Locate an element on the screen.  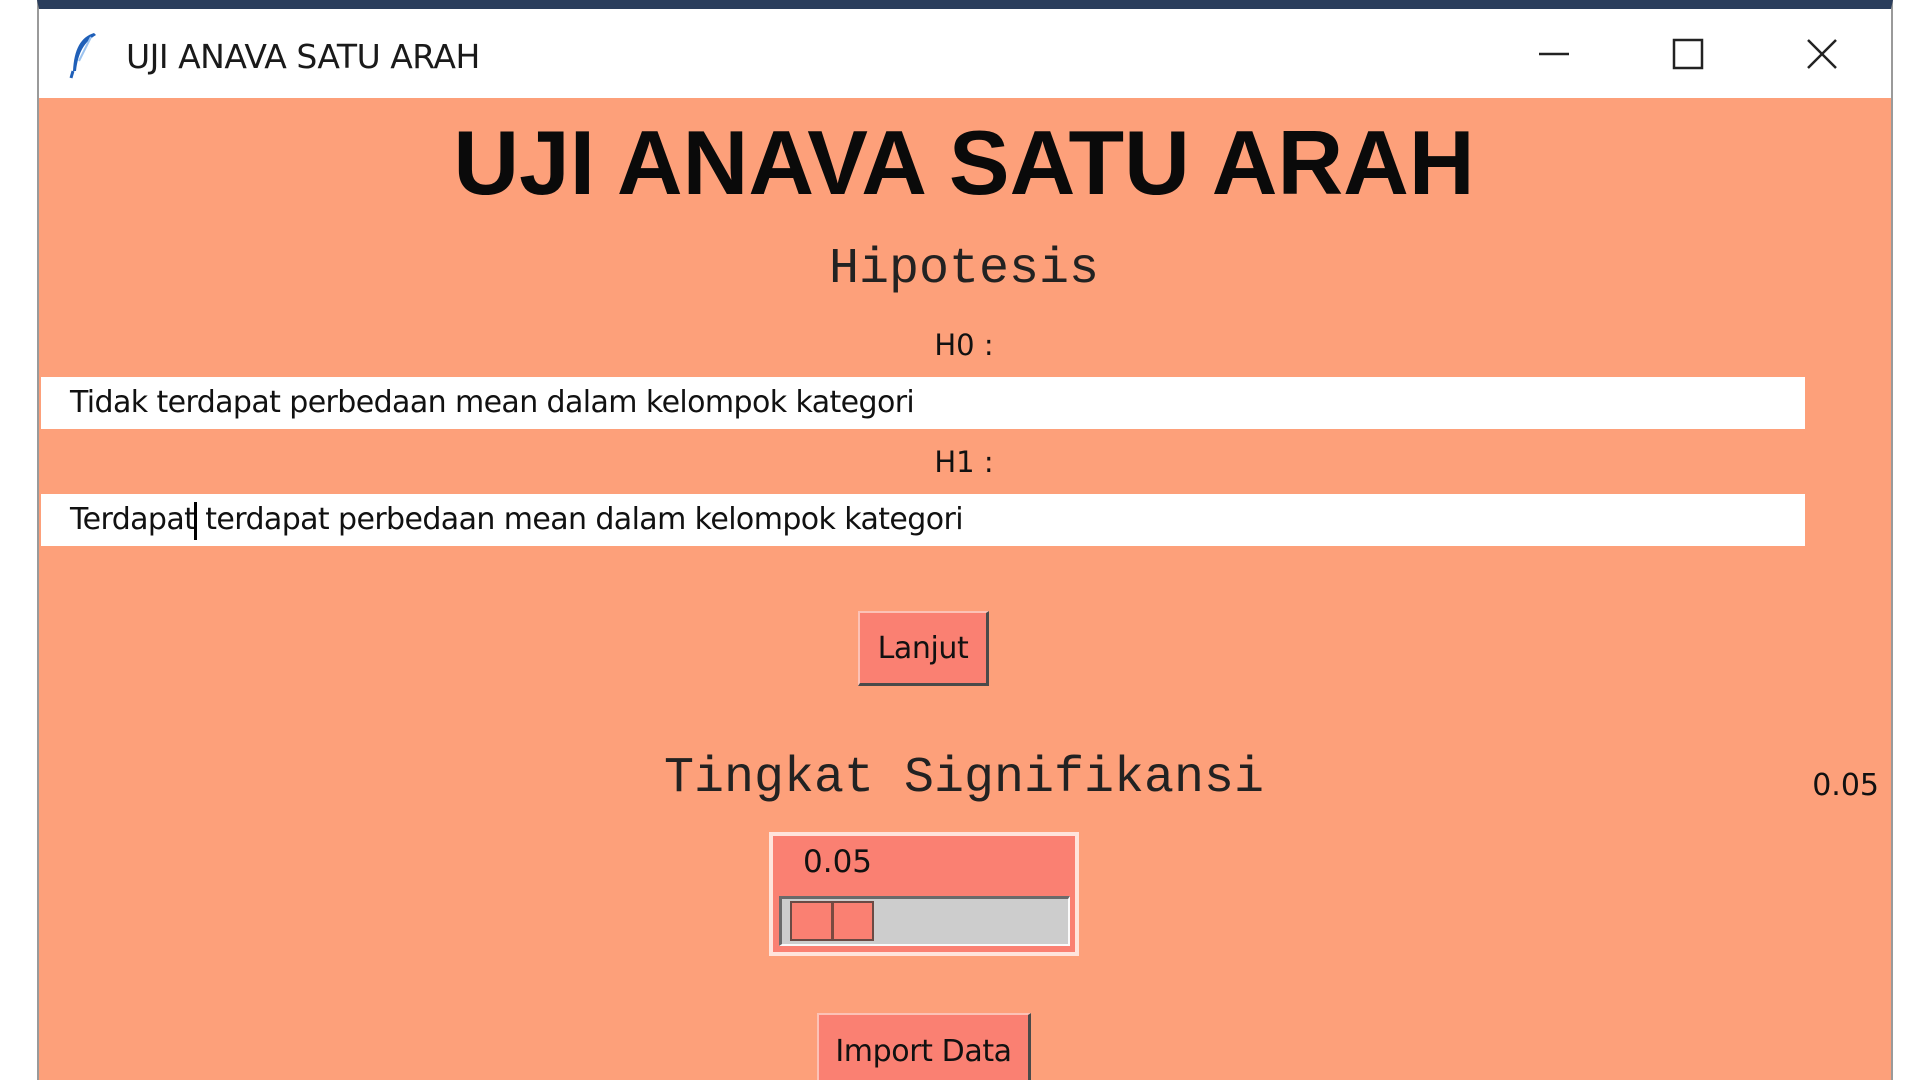
h0-label: H0 : is located at coordinates (964, 345).